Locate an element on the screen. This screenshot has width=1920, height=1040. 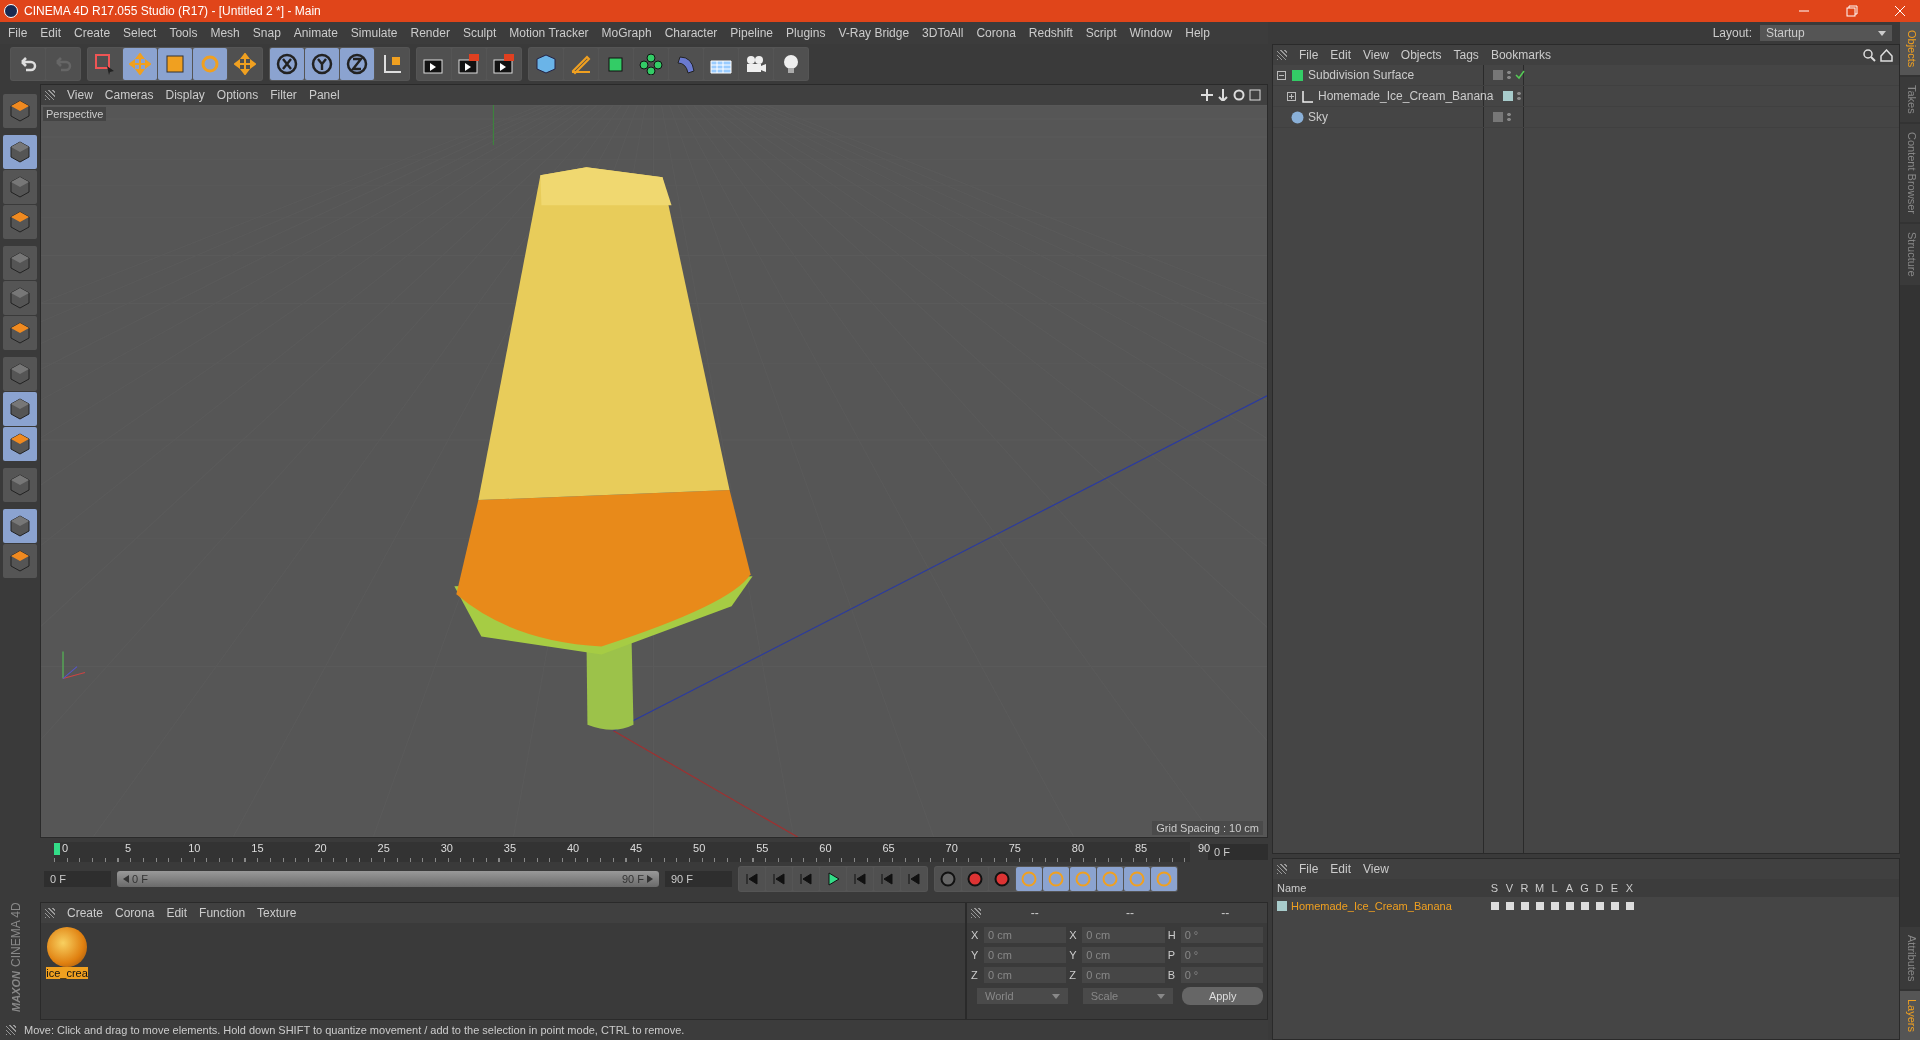
object-row: Homemade_Ice_Cream_Banana is located at coordinates (1586, 96).